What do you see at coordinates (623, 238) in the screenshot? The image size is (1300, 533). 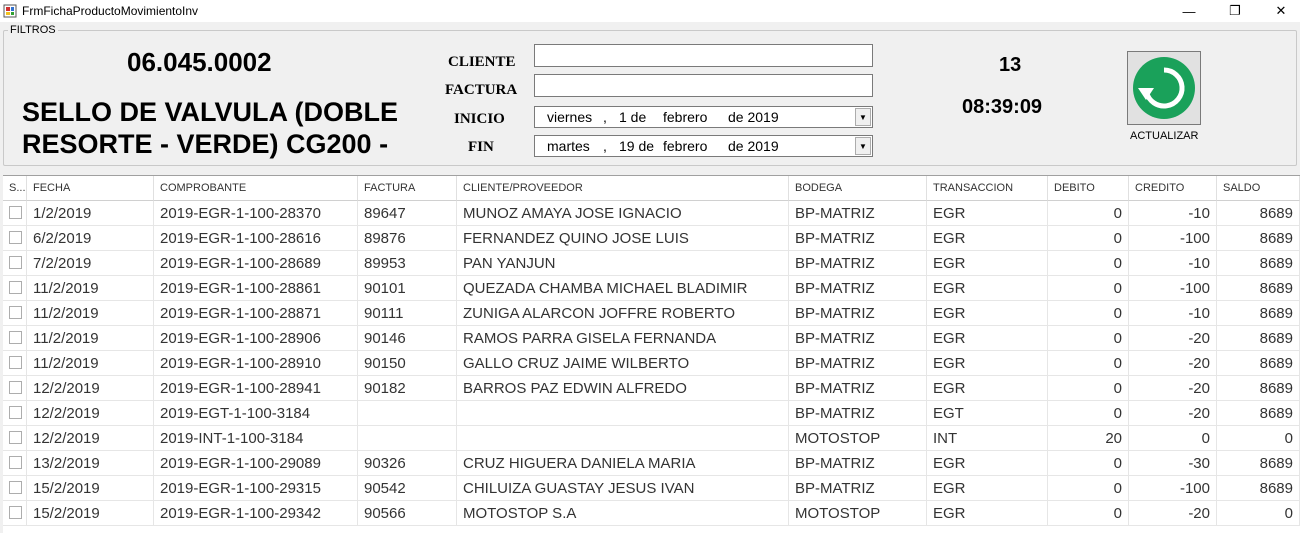 I see `cell-cliente: FERNANDEZ QUINO JOSE LUIS` at bounding box center [623, 238].